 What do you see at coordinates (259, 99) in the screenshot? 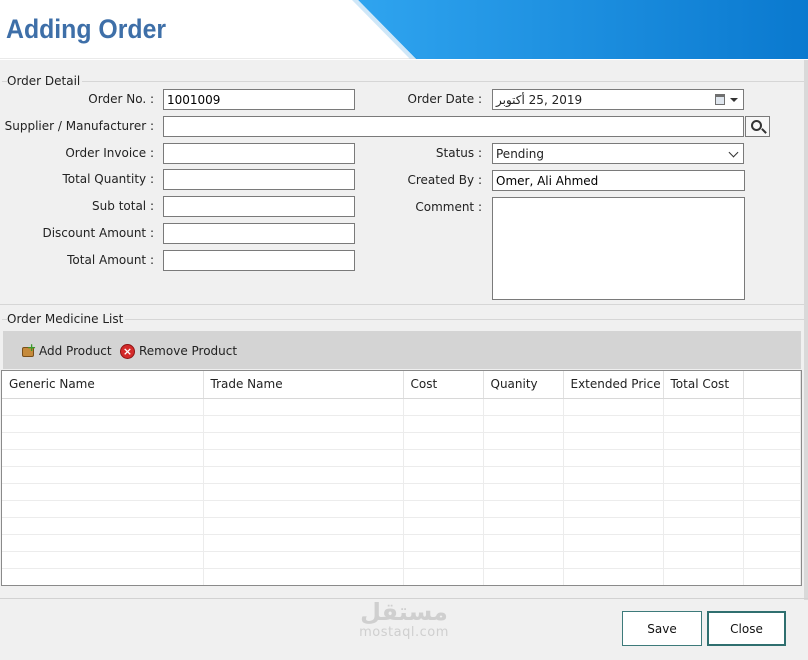
I see `order-no-field` at bounding box center [259, 99].